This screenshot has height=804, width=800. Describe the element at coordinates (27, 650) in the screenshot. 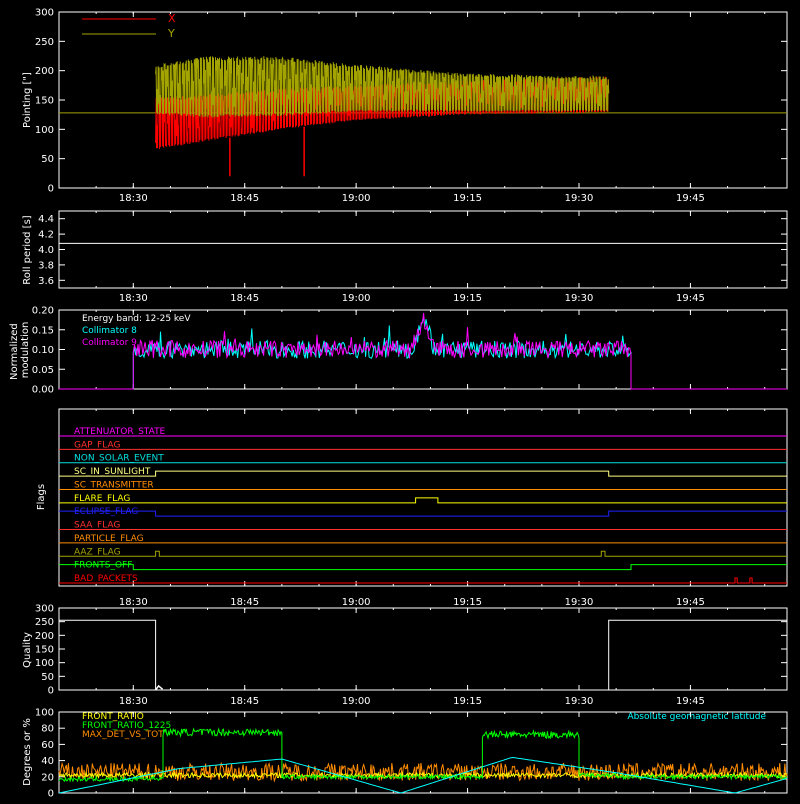

I see `quality-ylabel: Quality` at that location.